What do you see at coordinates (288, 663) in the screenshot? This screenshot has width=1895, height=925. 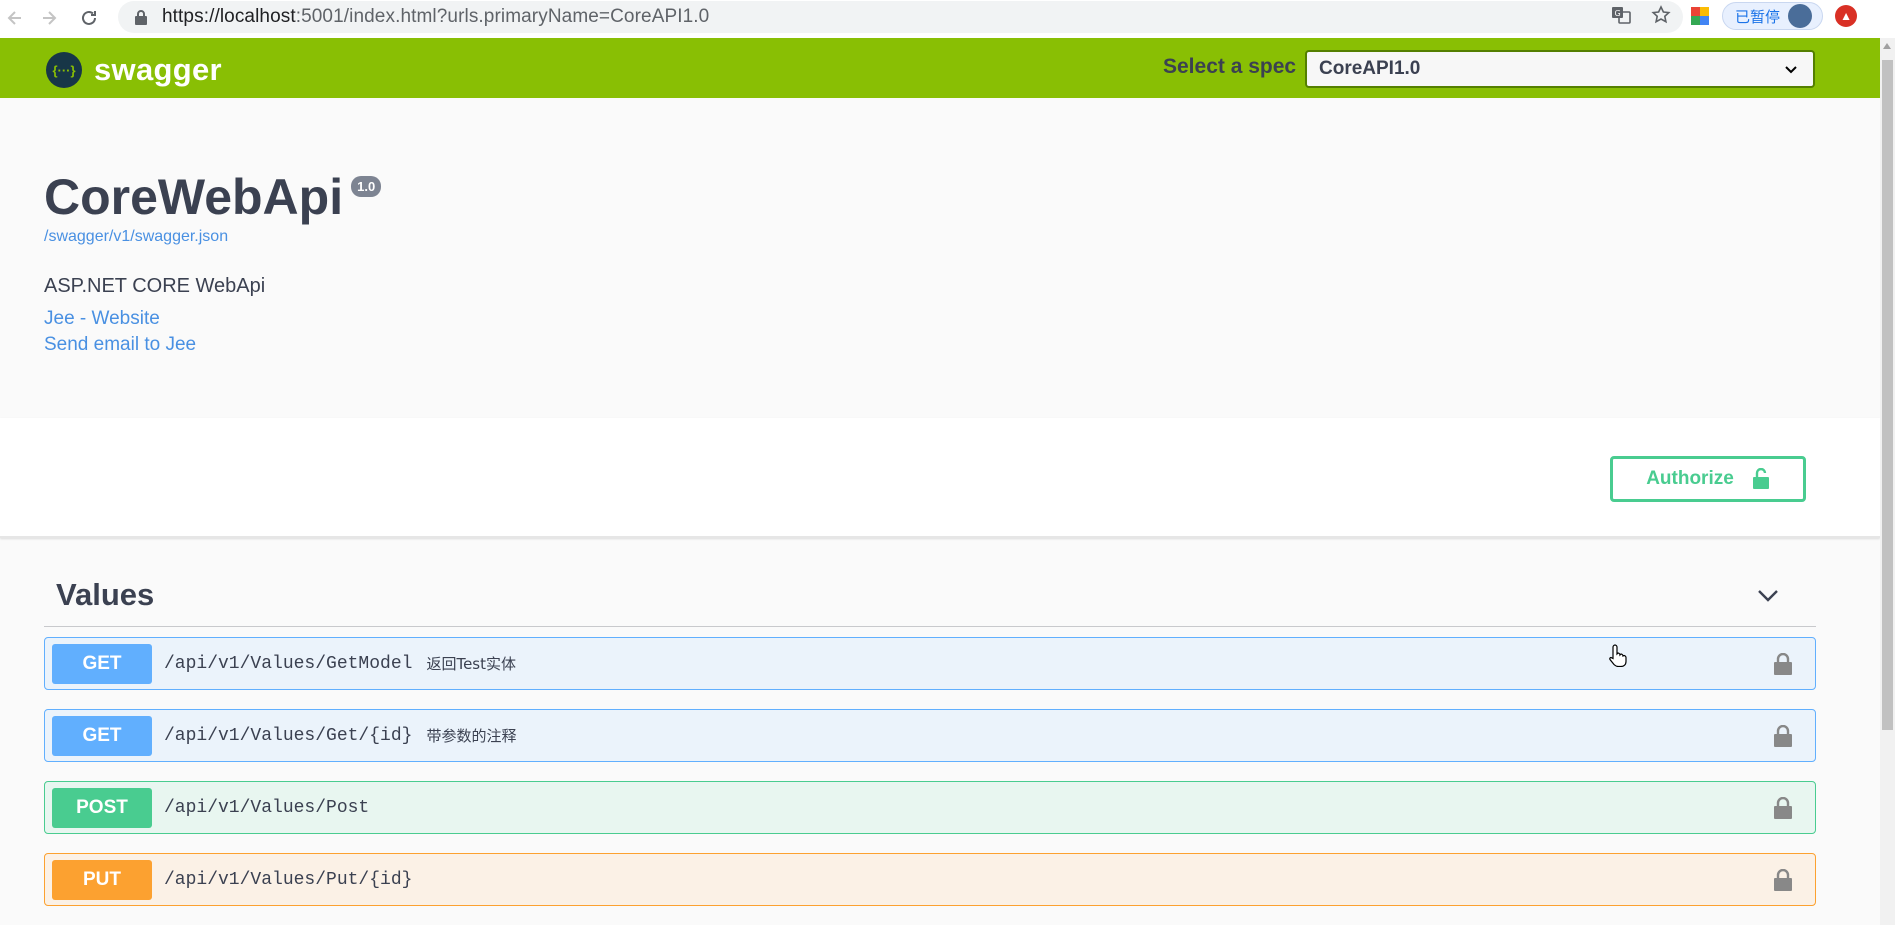 I see `operation-path: /api/v1/Values/GetModel` at bounding box center [288, 663].